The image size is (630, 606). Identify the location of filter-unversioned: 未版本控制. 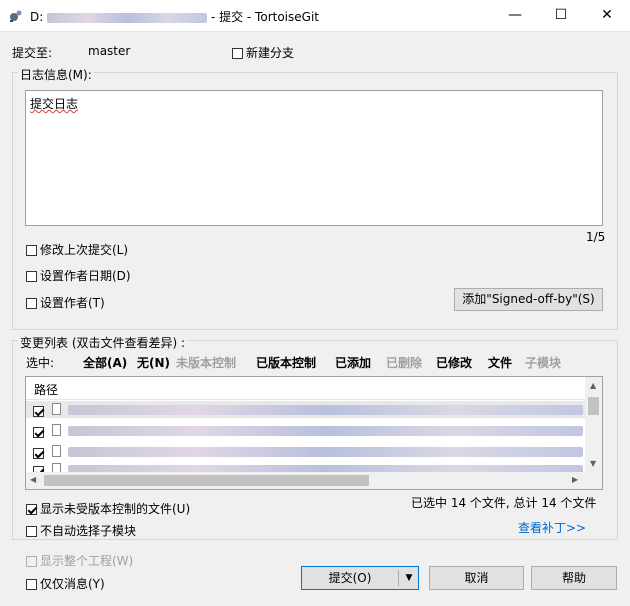
(206, 363).